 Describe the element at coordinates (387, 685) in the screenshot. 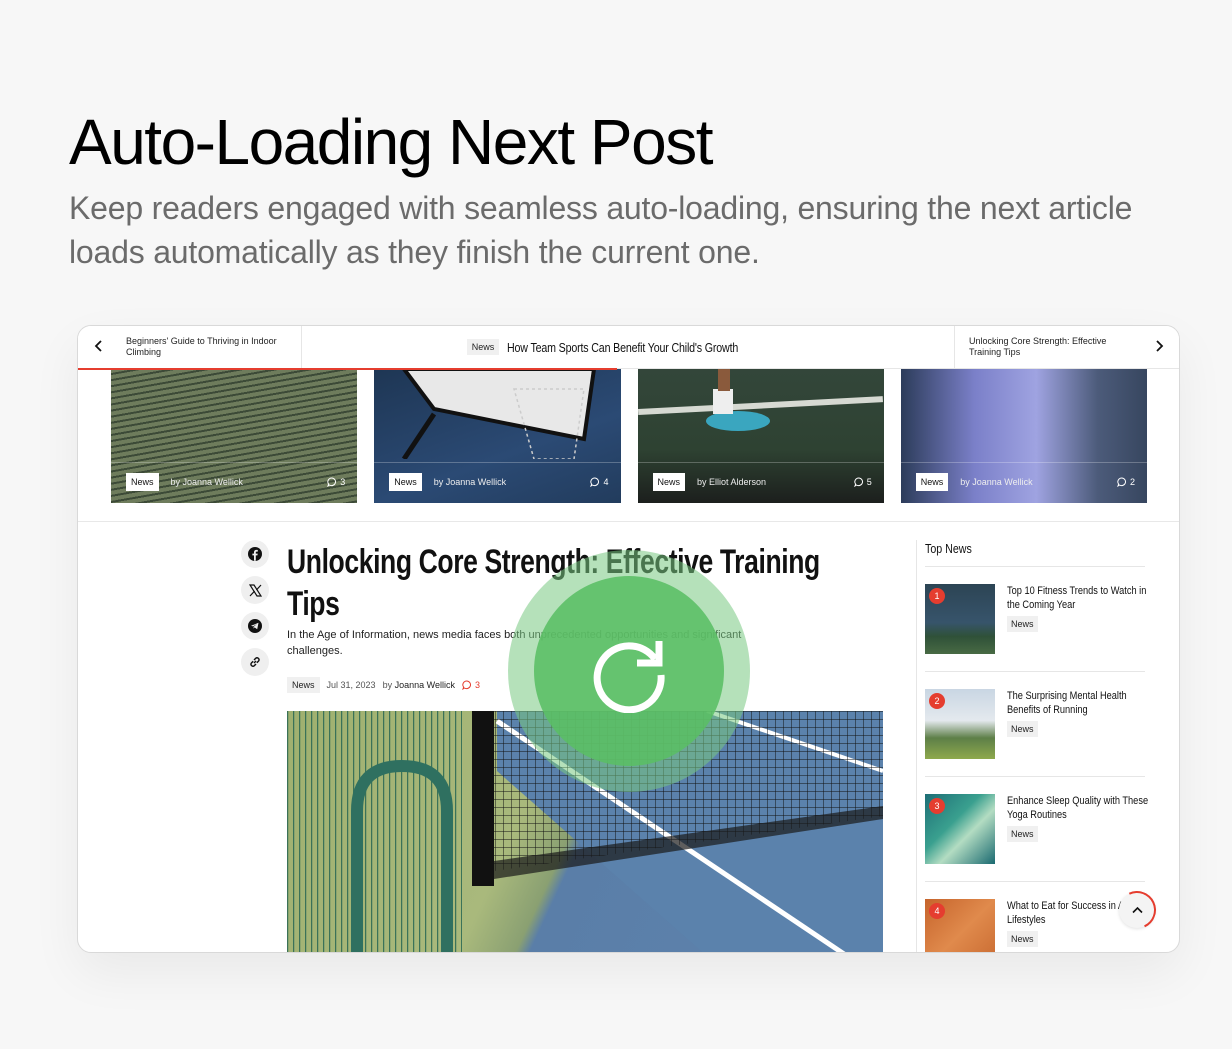

I see `author-prefix: by` at that location.